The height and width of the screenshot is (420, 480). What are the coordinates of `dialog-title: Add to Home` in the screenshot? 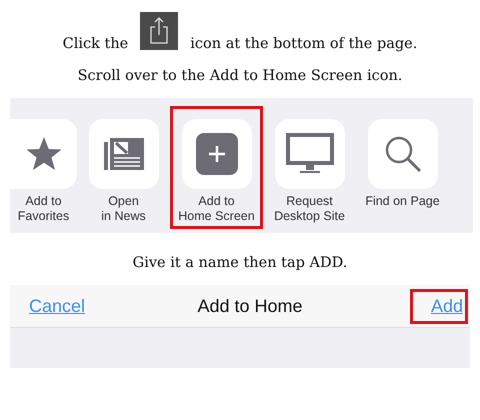 It's located at (250, 306).